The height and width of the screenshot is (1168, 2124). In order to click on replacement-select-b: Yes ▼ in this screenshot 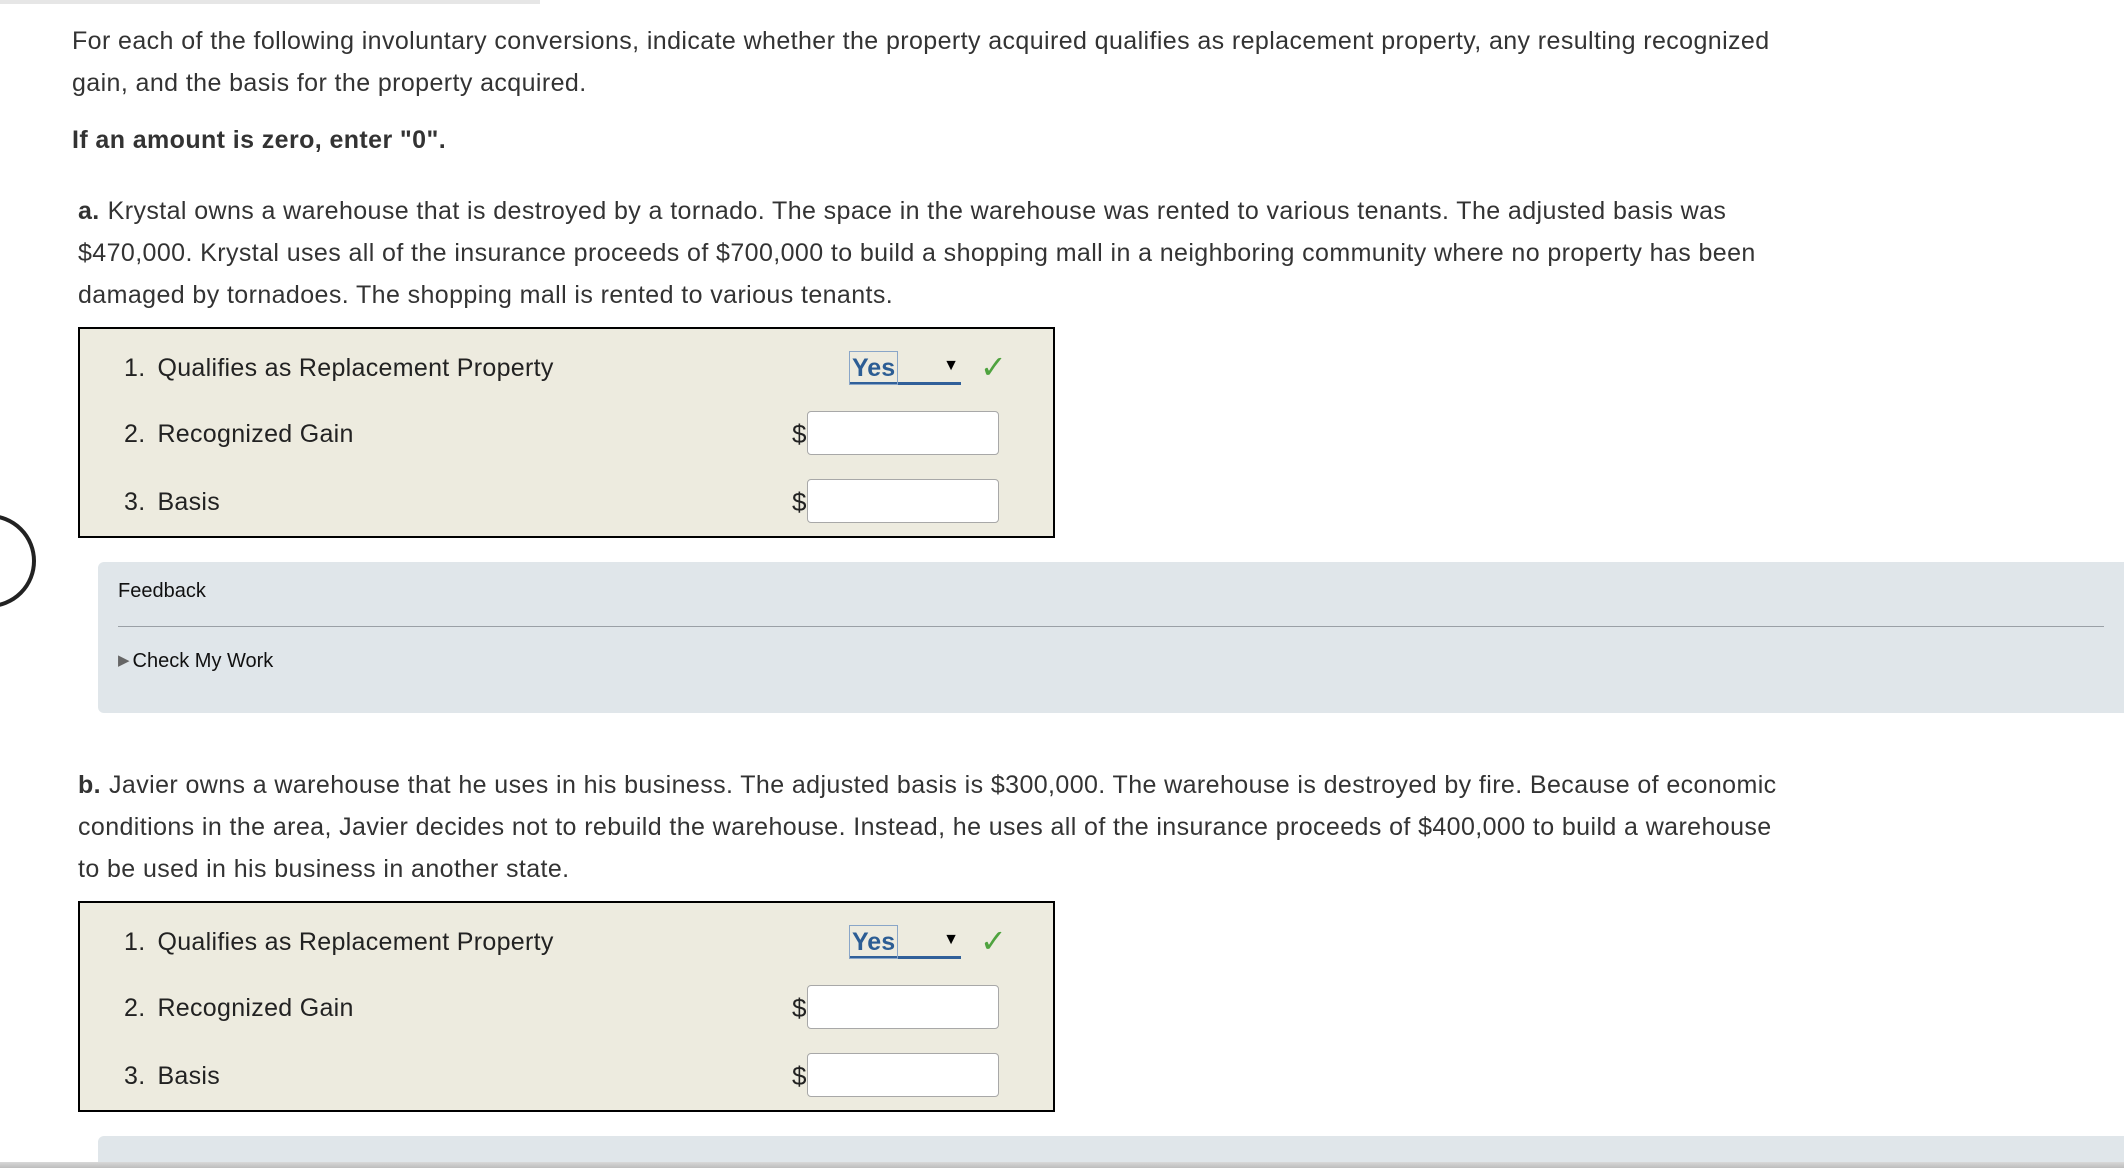, I will do `click(905, 942)`.